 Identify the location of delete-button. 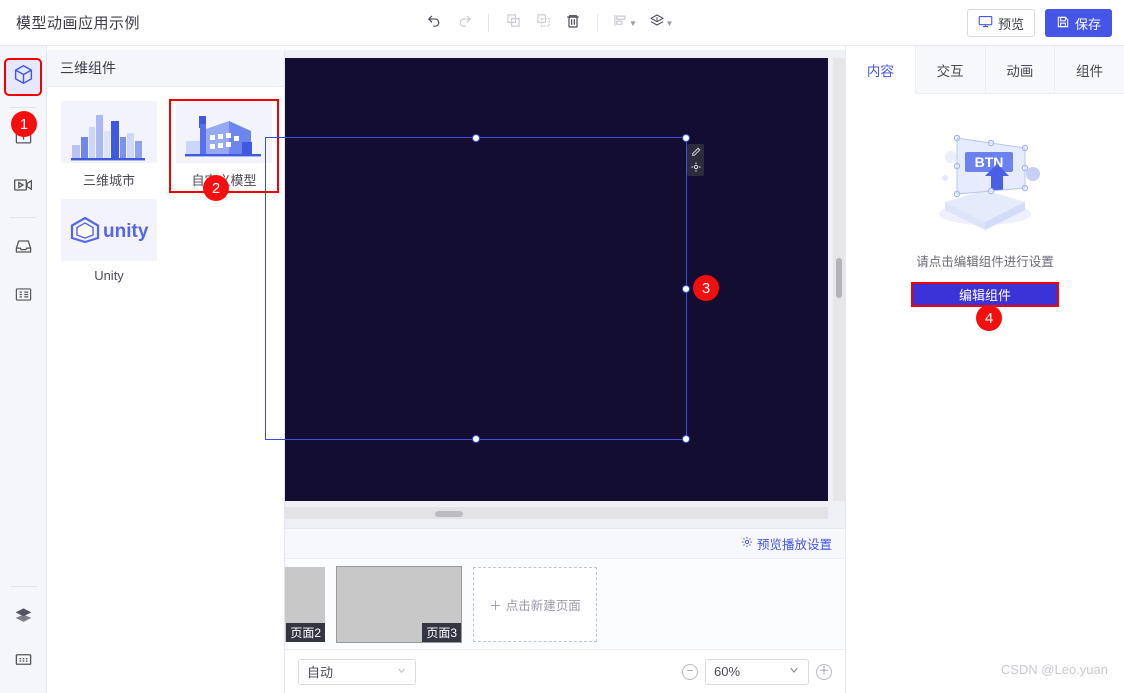
(573, 23).